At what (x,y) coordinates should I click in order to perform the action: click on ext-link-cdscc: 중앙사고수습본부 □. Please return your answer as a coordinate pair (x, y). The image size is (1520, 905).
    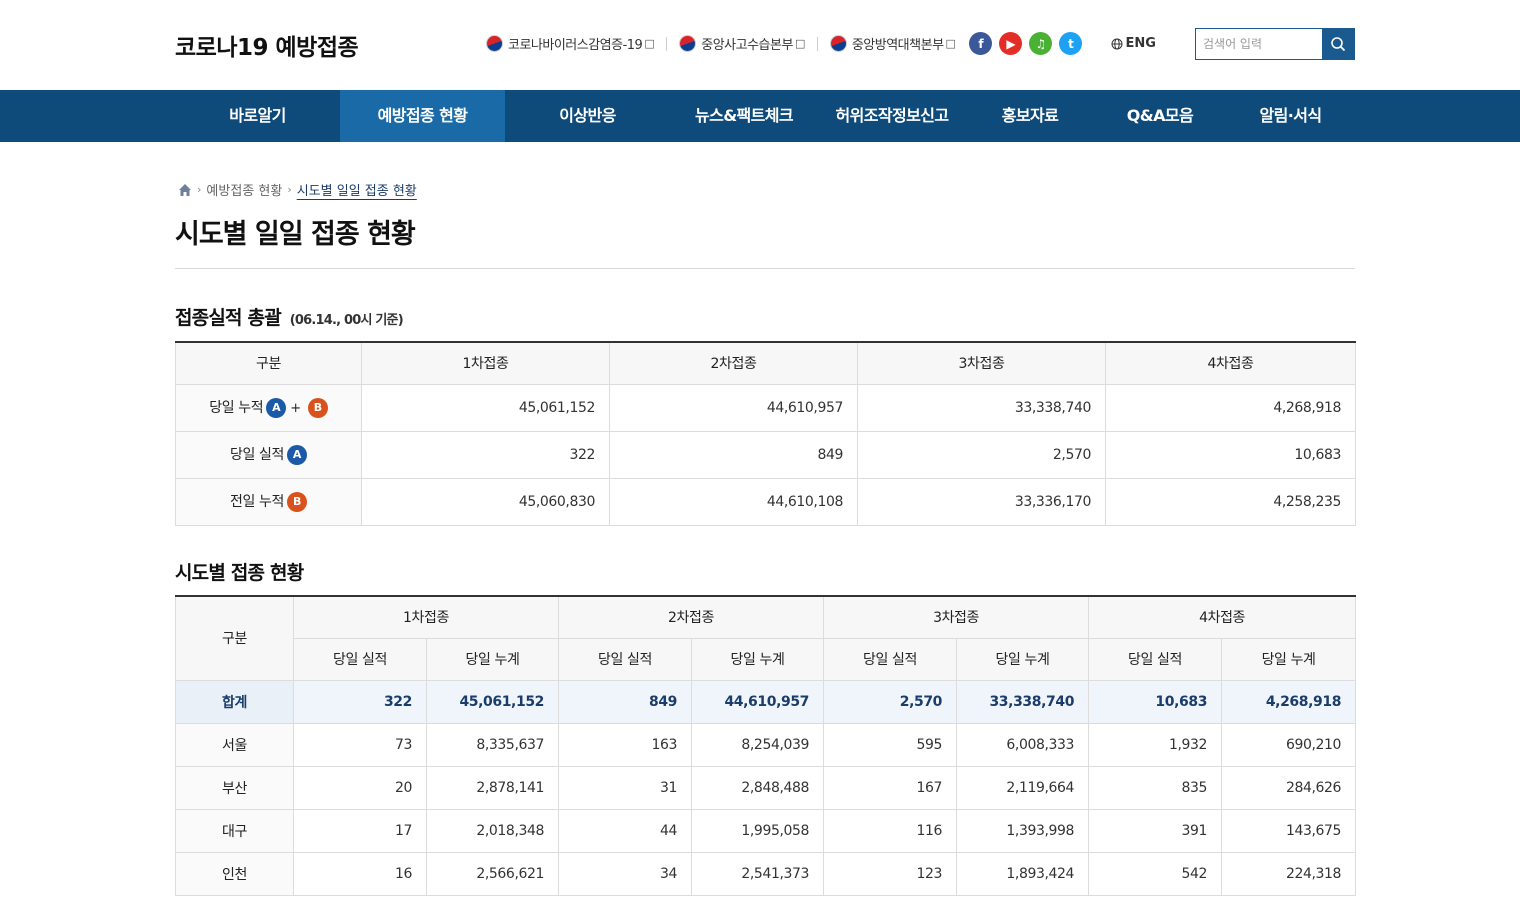
    Looking at the image, I should click on (742, 43).